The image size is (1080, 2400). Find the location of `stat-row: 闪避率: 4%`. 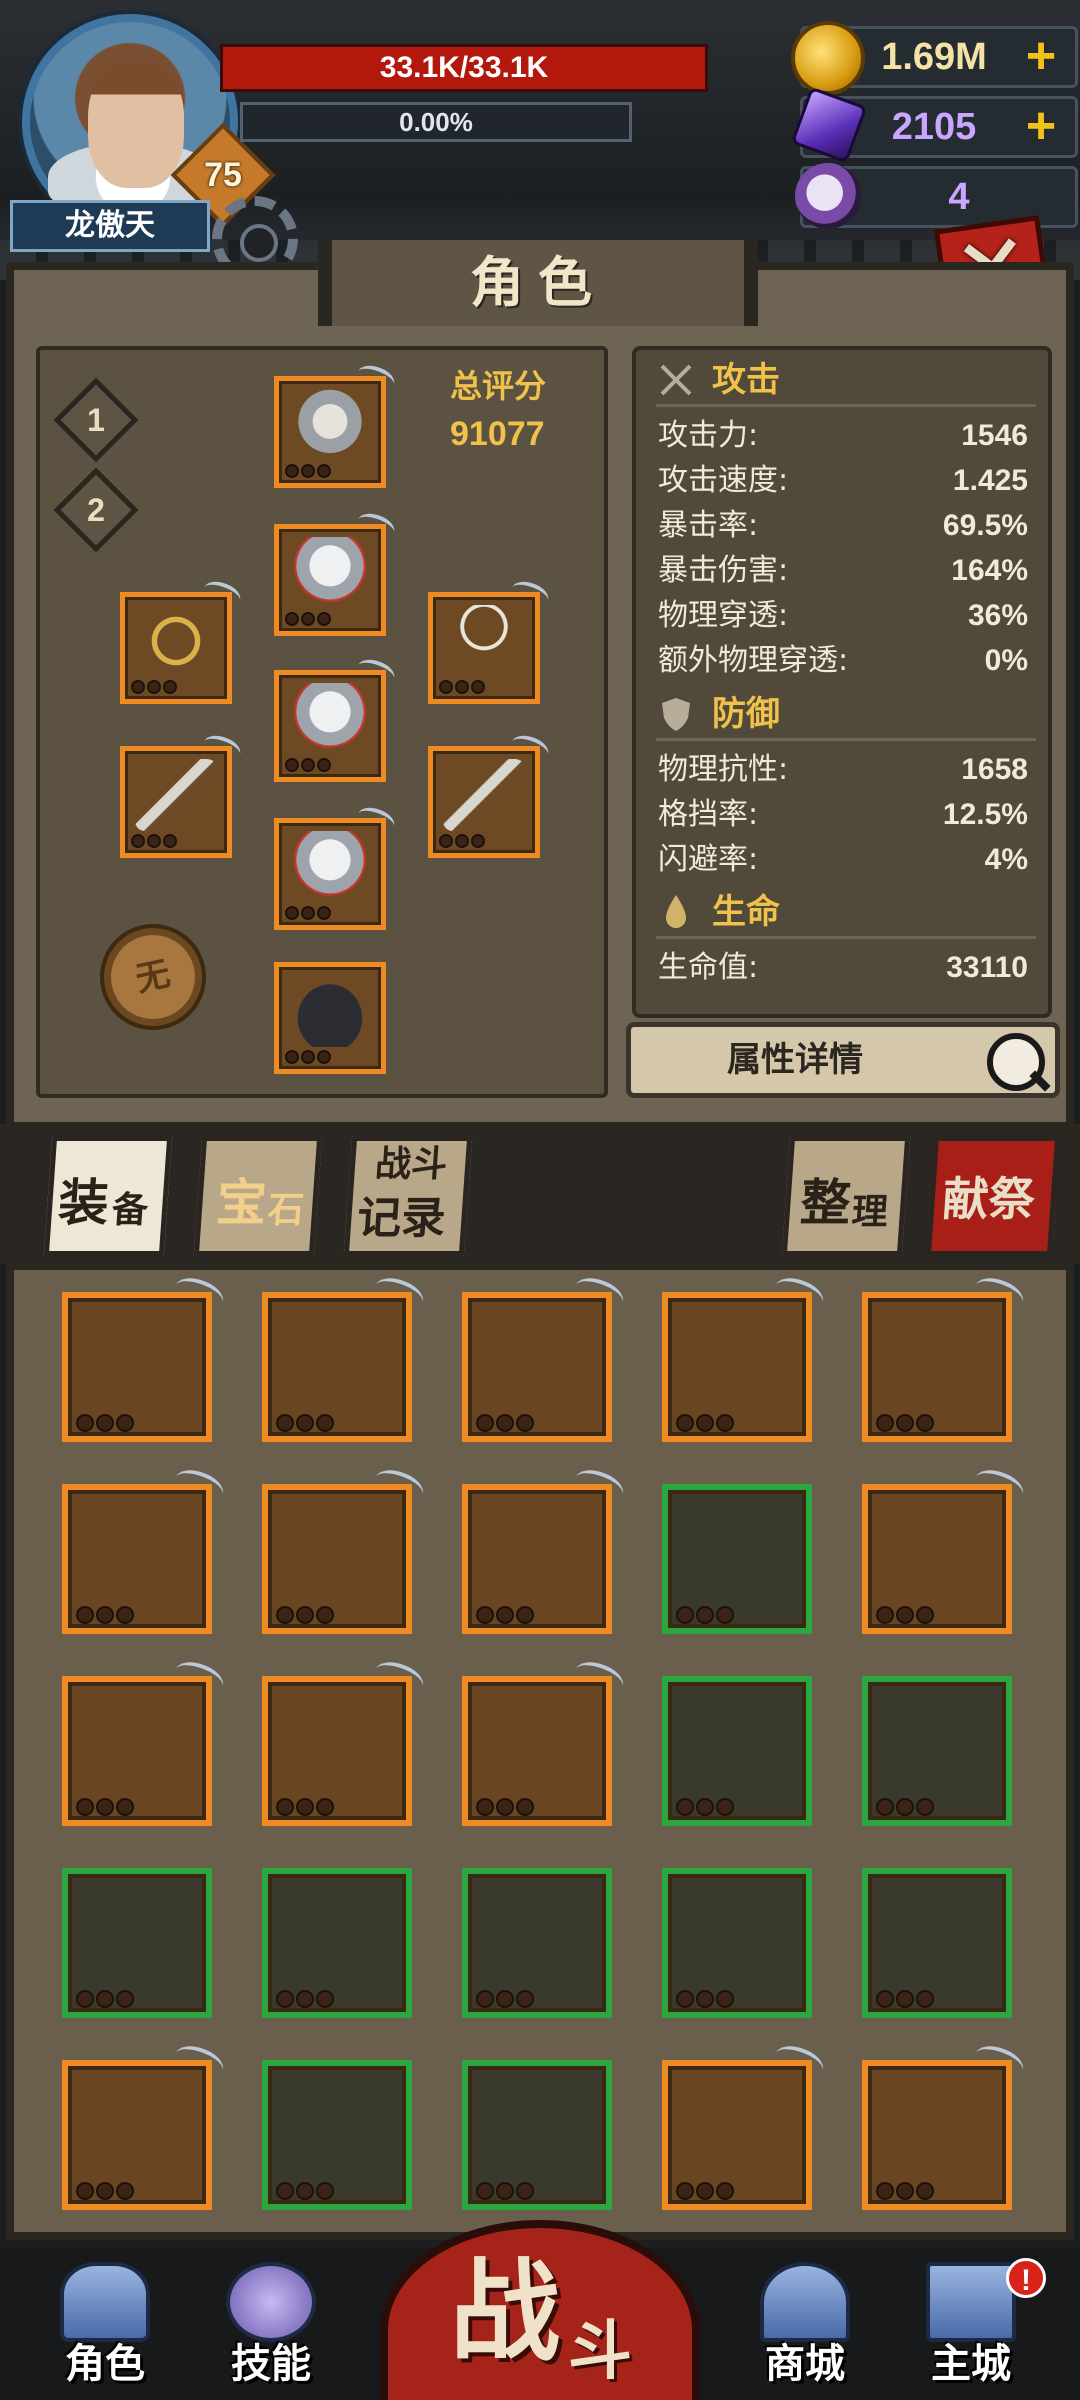

stat-row: 闪避率: 4% is located at coordinates (843, 860).